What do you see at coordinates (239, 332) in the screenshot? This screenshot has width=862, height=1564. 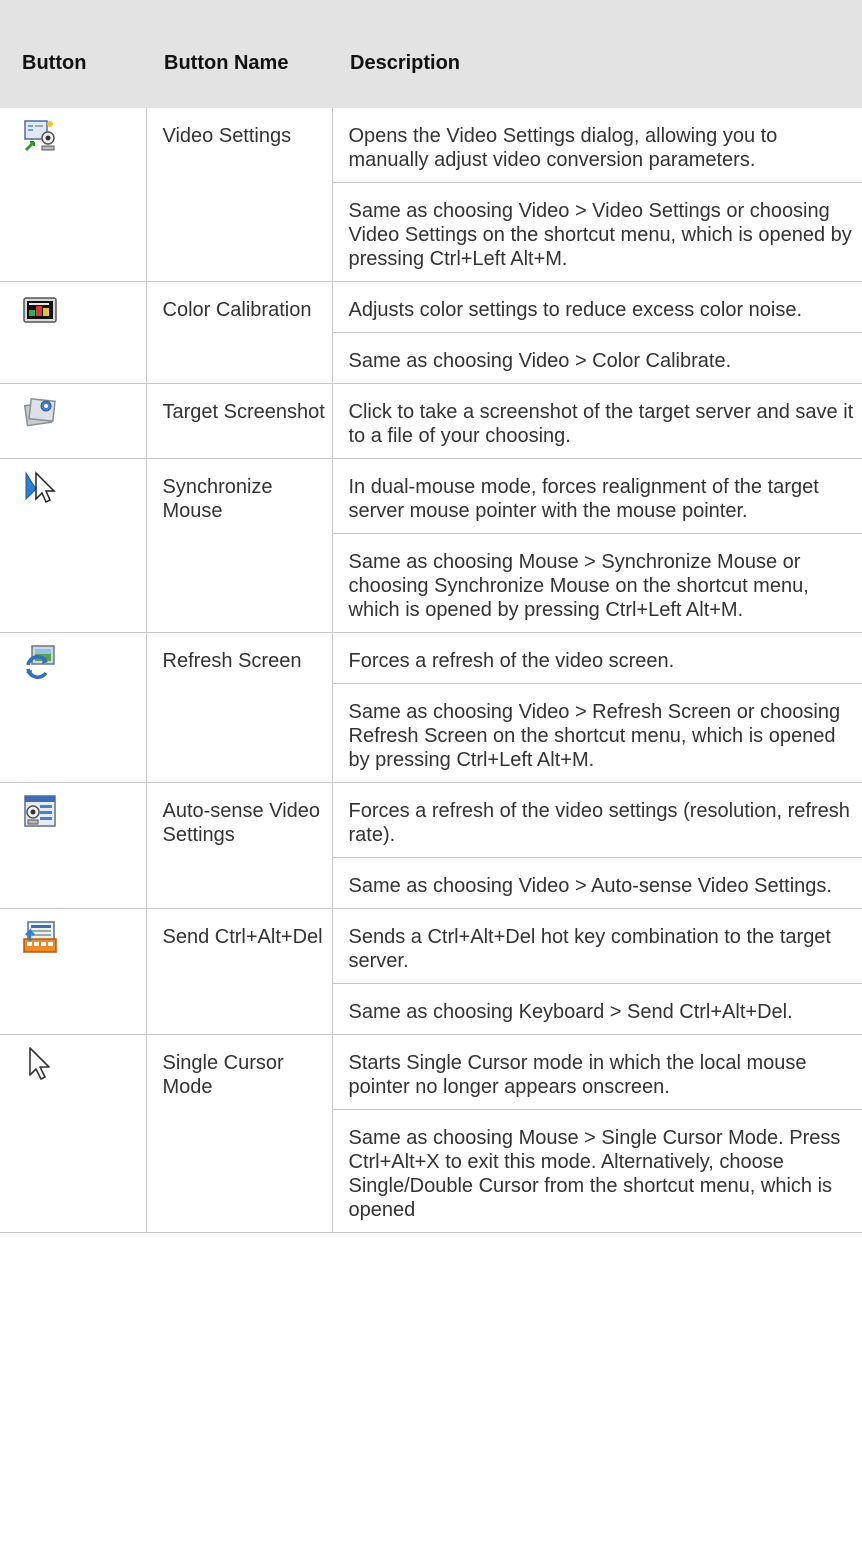 I see `button-name: Color Calibration` at bounding box center [239, 332].